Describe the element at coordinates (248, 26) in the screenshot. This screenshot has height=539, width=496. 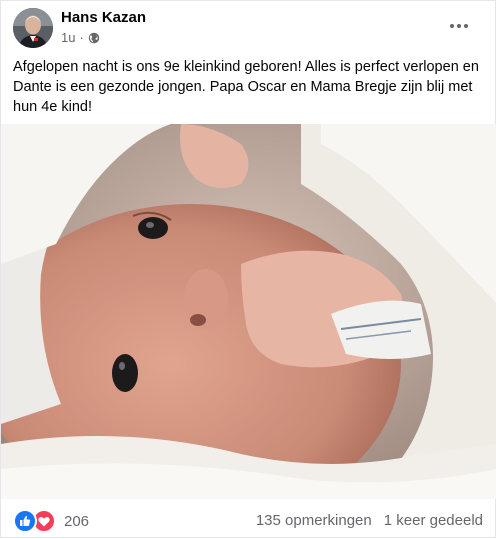
I see `post-header: Hans Kazan 1u ·` at that location.